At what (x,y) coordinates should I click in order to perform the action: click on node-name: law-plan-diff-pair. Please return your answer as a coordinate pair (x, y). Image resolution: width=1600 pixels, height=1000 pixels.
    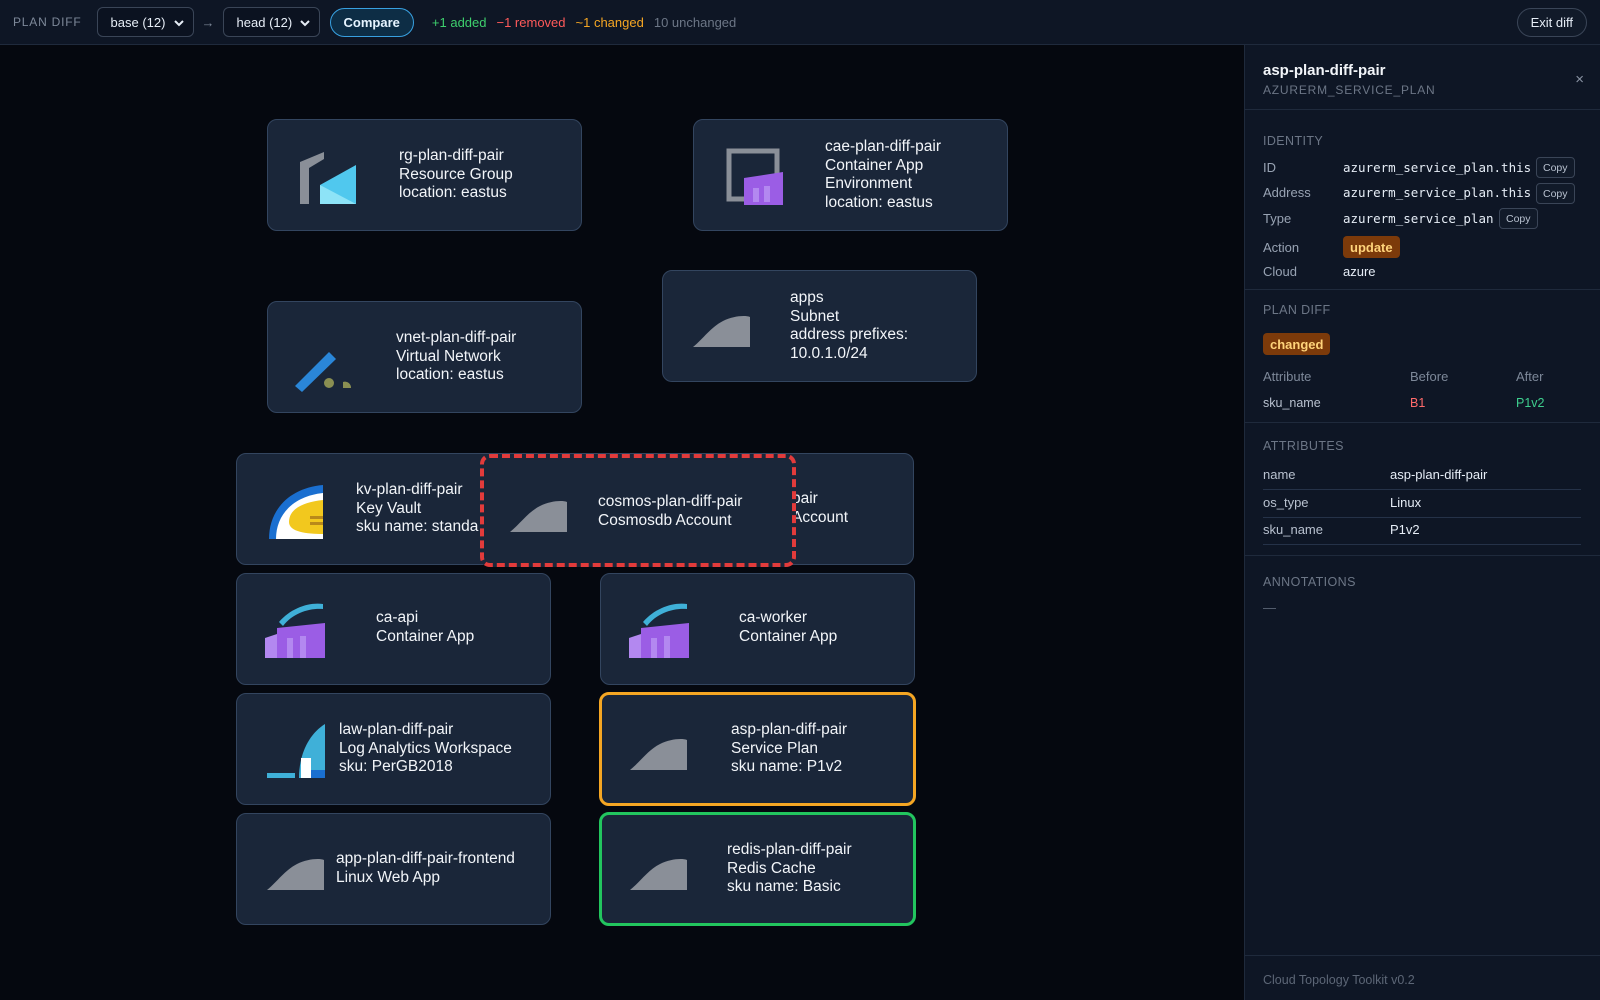
    Looking at the image, I should click on (396, 729).